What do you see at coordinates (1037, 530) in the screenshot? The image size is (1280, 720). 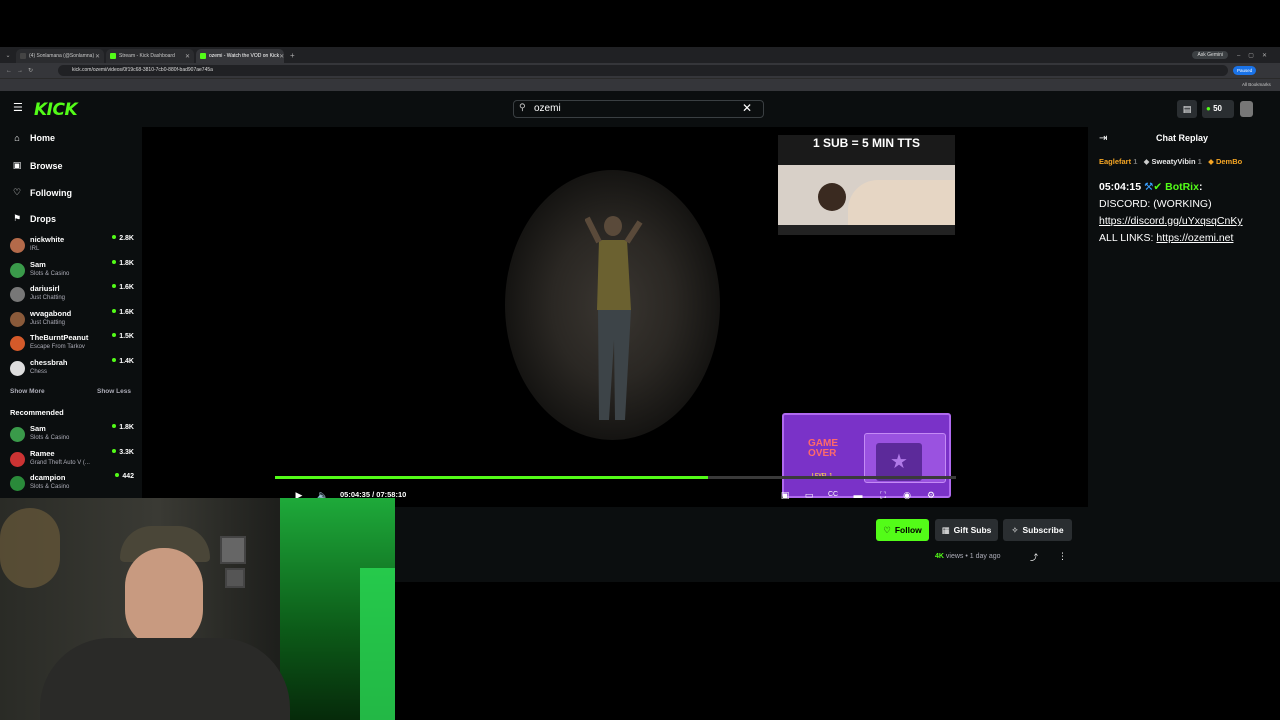 I see `subscribe-button: ✧ Subscribe` at bounding box center [1037, 530].